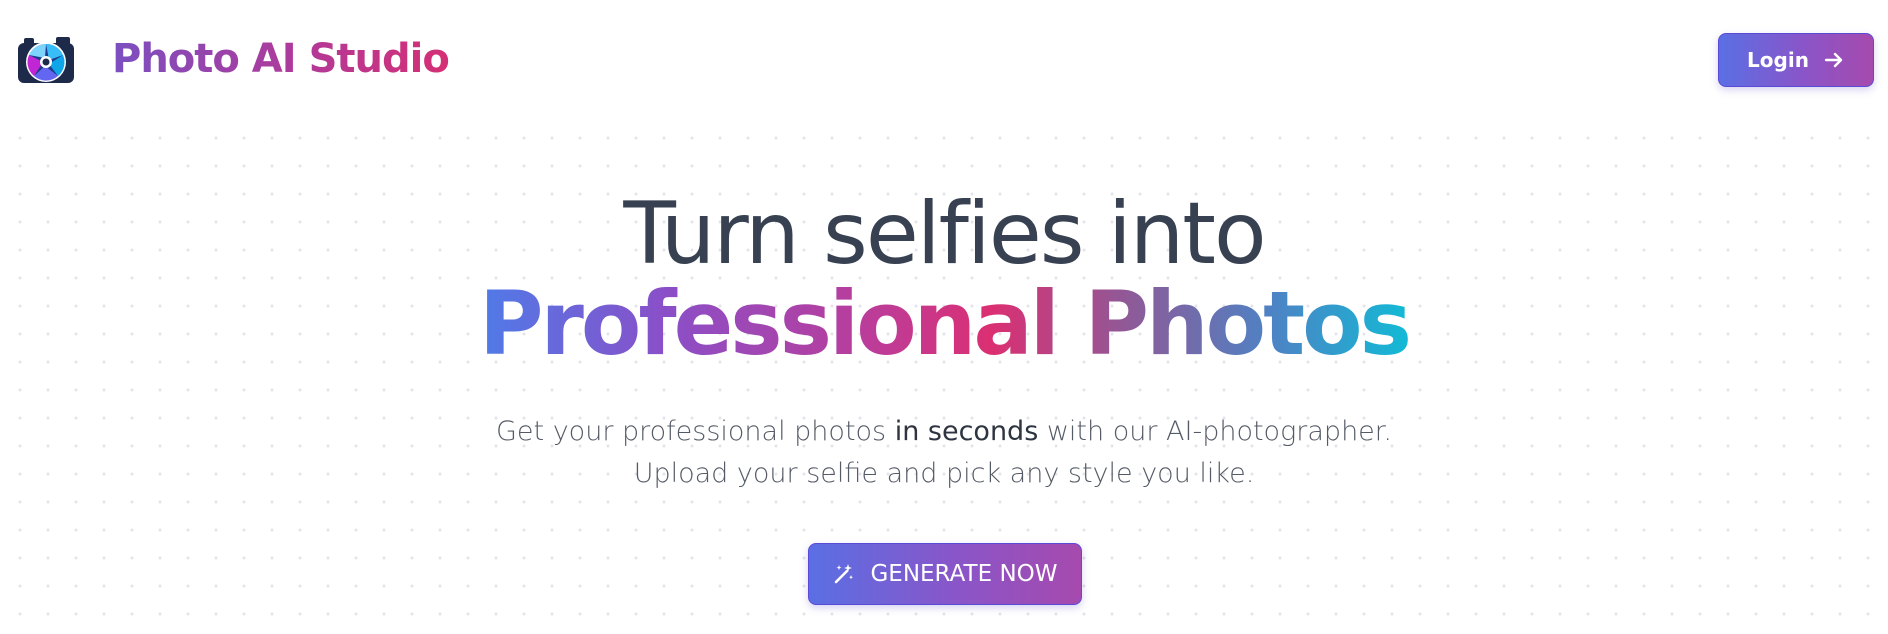 This screenshot has height=634, width=1888. What do you see at coordinates (944, 234) in the screenshot?
I see `hero-title-line1: Turn selfies into` at bounding box center [944, 234].